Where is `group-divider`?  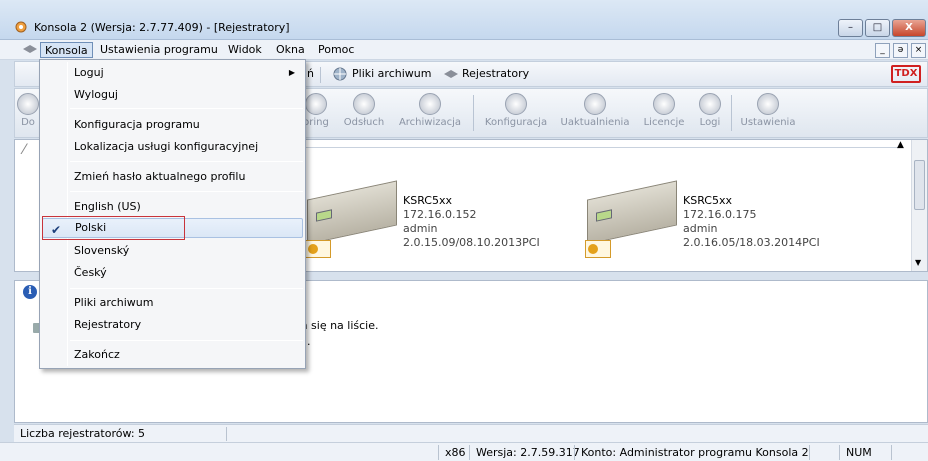 group-divider is located at coordinates (598, 147).